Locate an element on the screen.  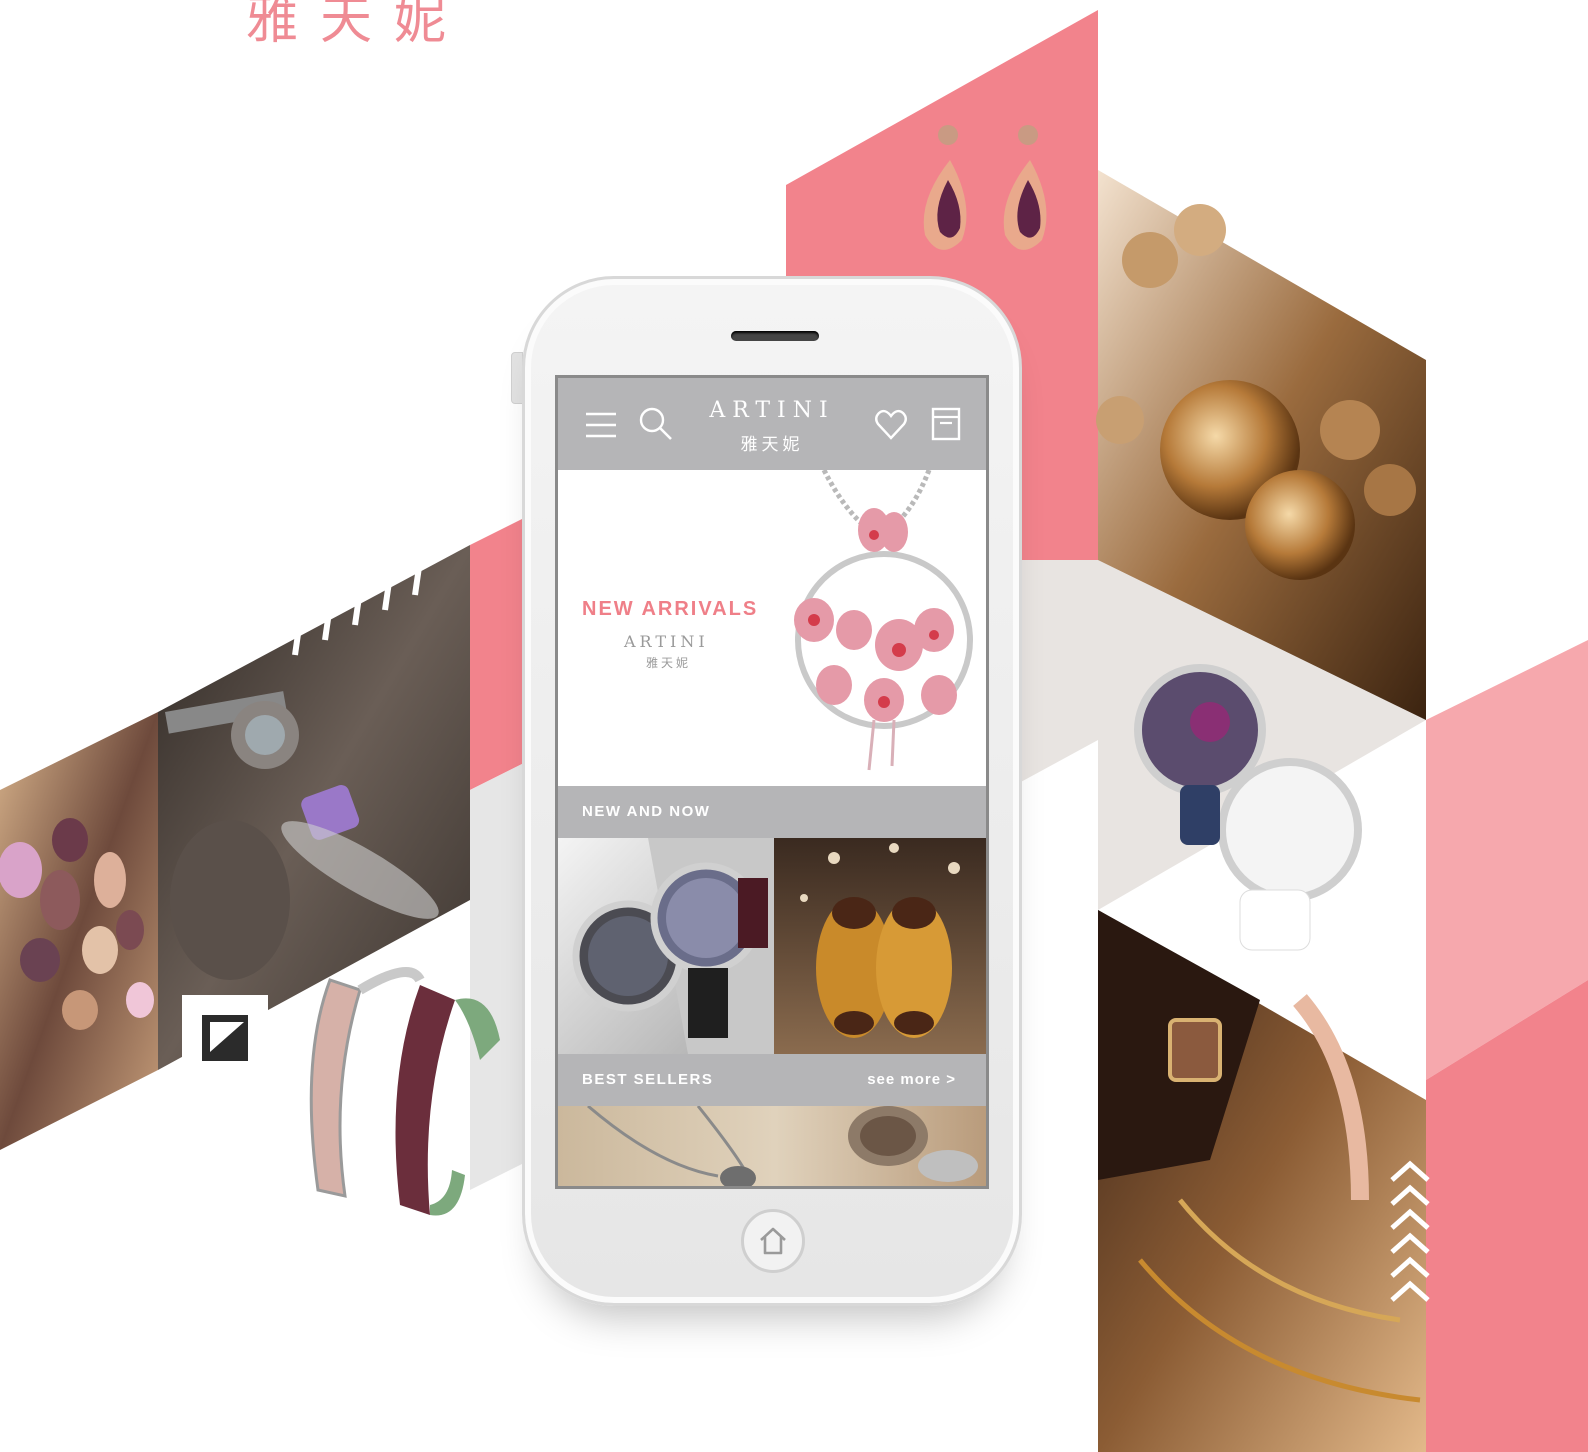
best-sellers-image is located at coordinates (782, 1146).